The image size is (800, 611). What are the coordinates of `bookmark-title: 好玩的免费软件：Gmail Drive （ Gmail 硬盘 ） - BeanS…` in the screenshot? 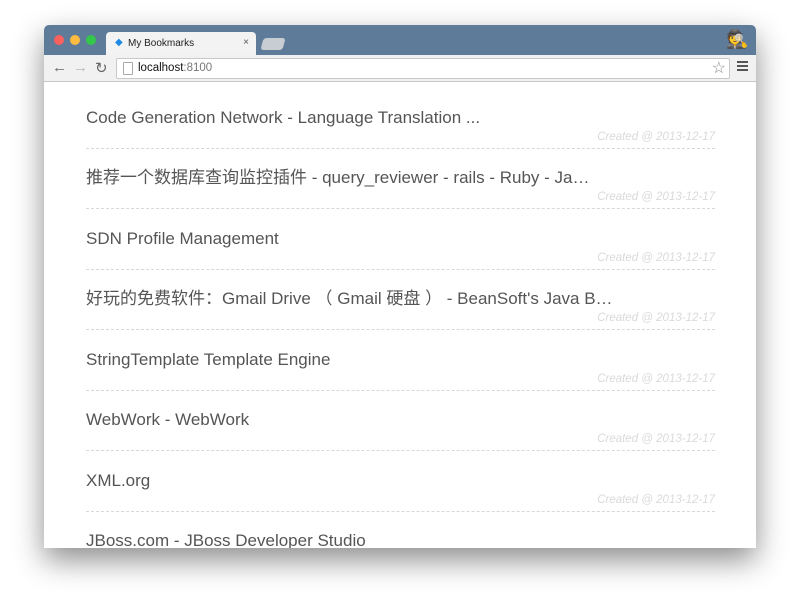 It's located at (400, 299).